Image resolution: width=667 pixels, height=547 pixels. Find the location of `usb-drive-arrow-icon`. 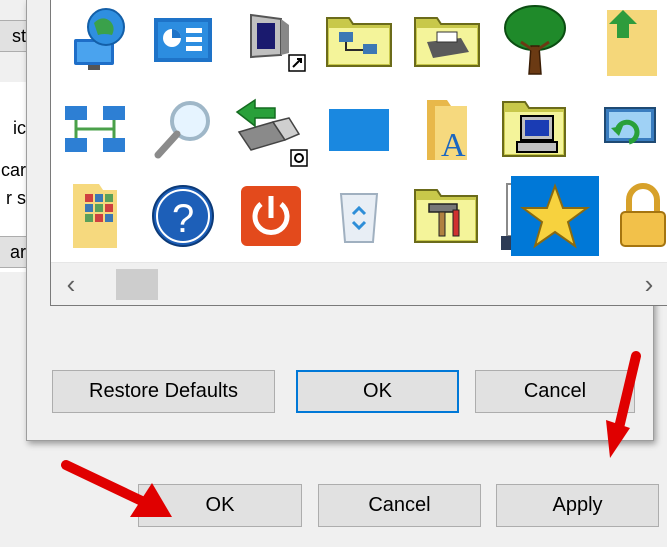

usb-drive-arrow-icon is located at coordinates (271, 130).